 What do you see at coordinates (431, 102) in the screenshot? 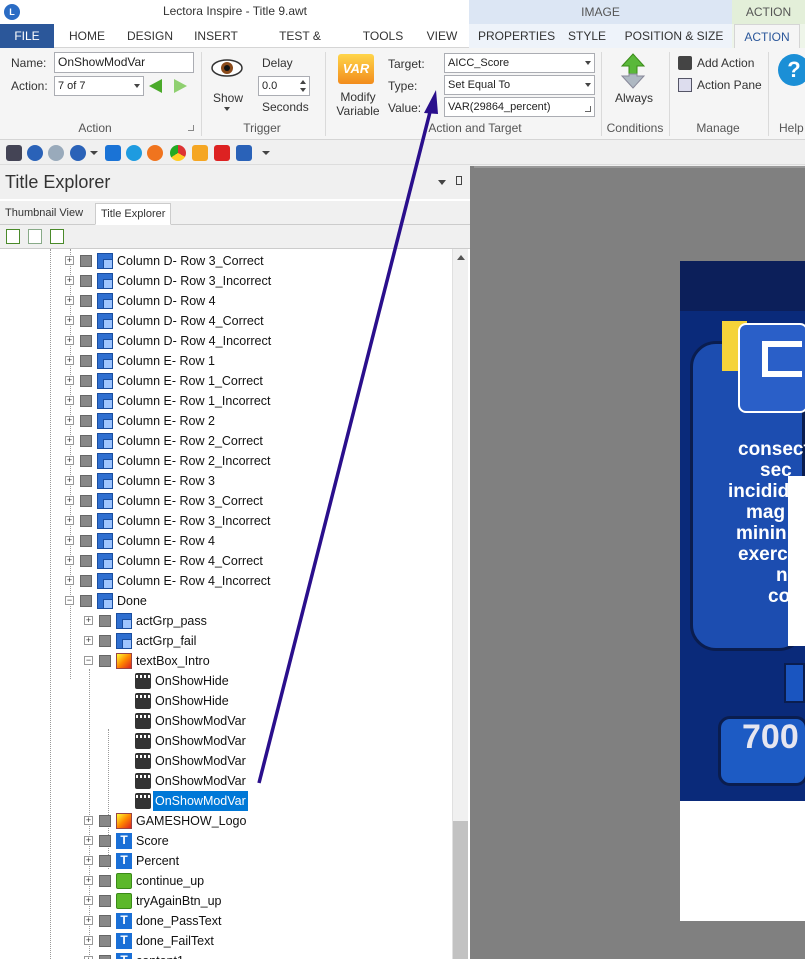
I see `arrow-head` at bounding box center [431, 102].